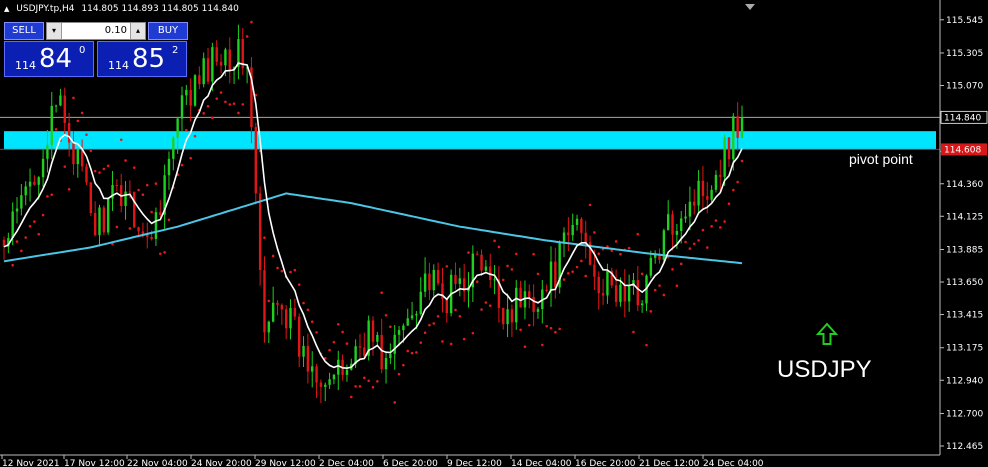 The width and height of the screenshot is (988, 467). Describe the element at coordinates (82, 50) in the screenshot. I see `sell-price-fraction: 0` at that location.